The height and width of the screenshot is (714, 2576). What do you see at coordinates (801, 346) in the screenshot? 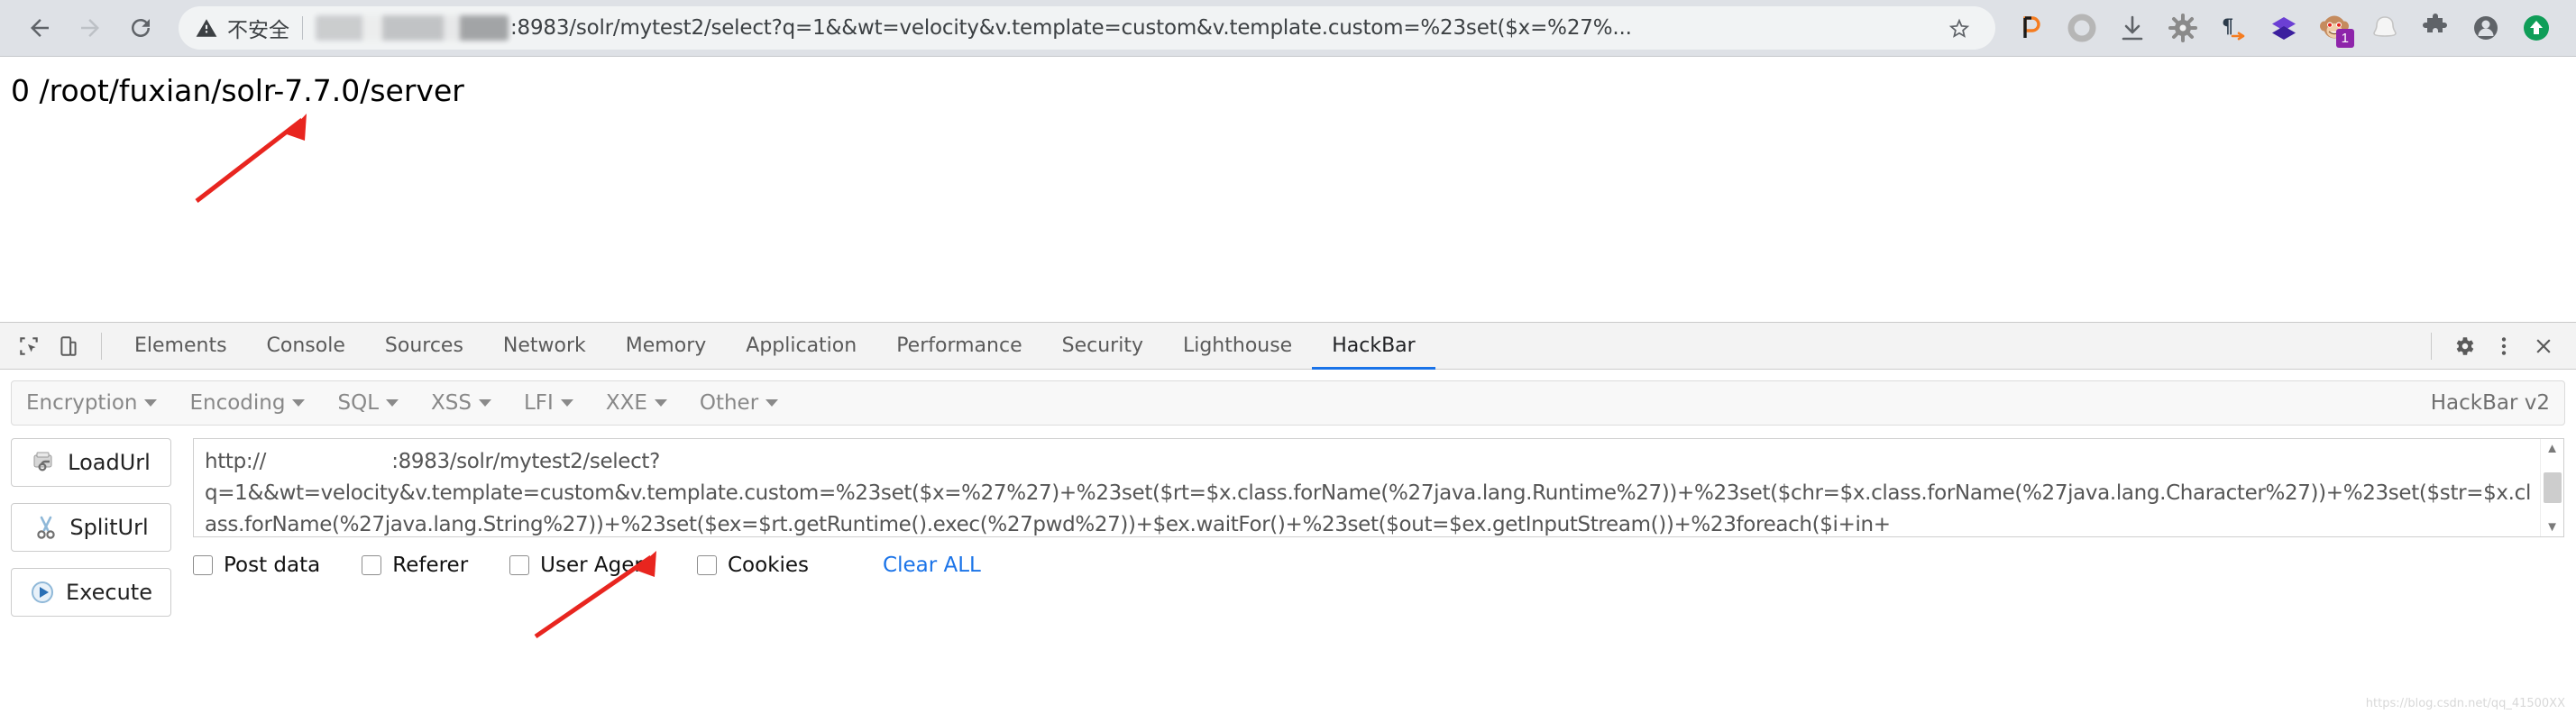
I see `tab-application: Application` at bounding box center [801, 346].